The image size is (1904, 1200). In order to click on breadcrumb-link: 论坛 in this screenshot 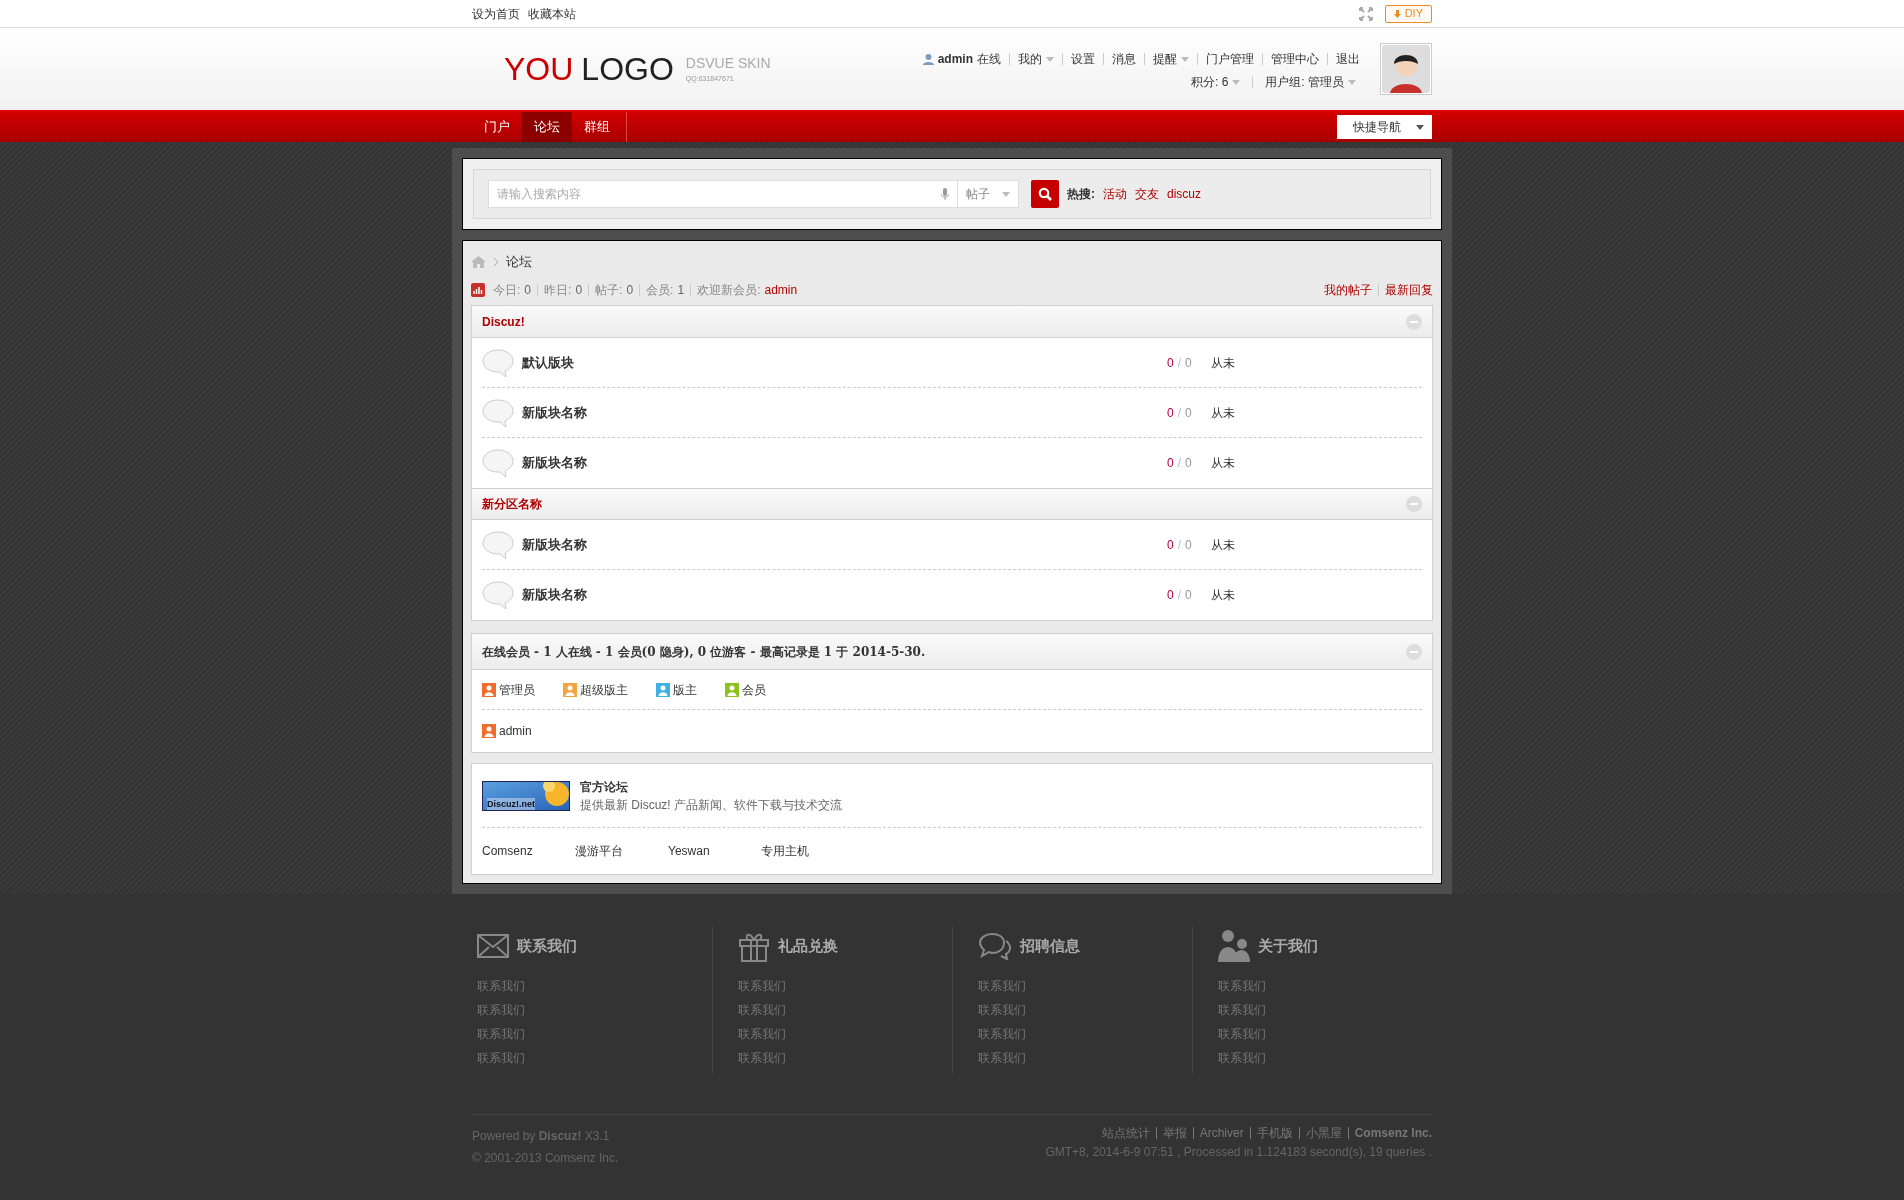, I will do `click(519, 262)`.